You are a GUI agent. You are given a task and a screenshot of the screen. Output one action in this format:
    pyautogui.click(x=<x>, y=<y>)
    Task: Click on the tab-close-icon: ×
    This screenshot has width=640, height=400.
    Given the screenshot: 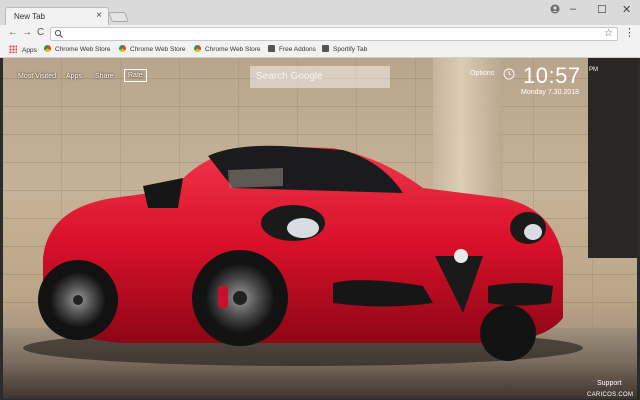 What is the action you would take?
    pyautogui.click(x=99, y=15)
    